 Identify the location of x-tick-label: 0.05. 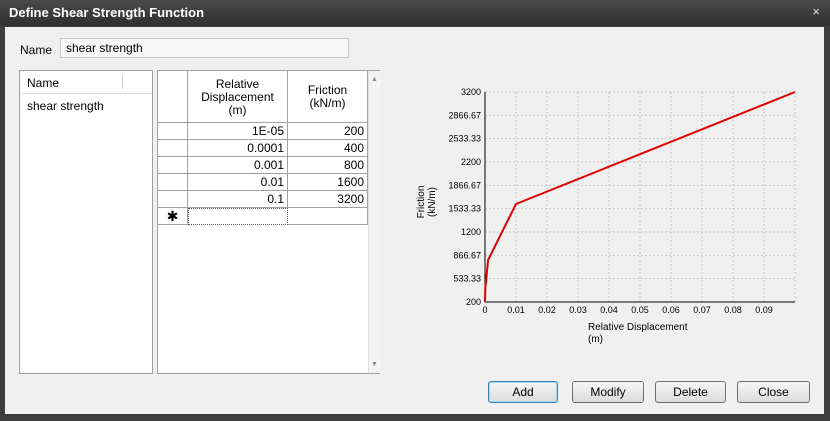
(640, 310).